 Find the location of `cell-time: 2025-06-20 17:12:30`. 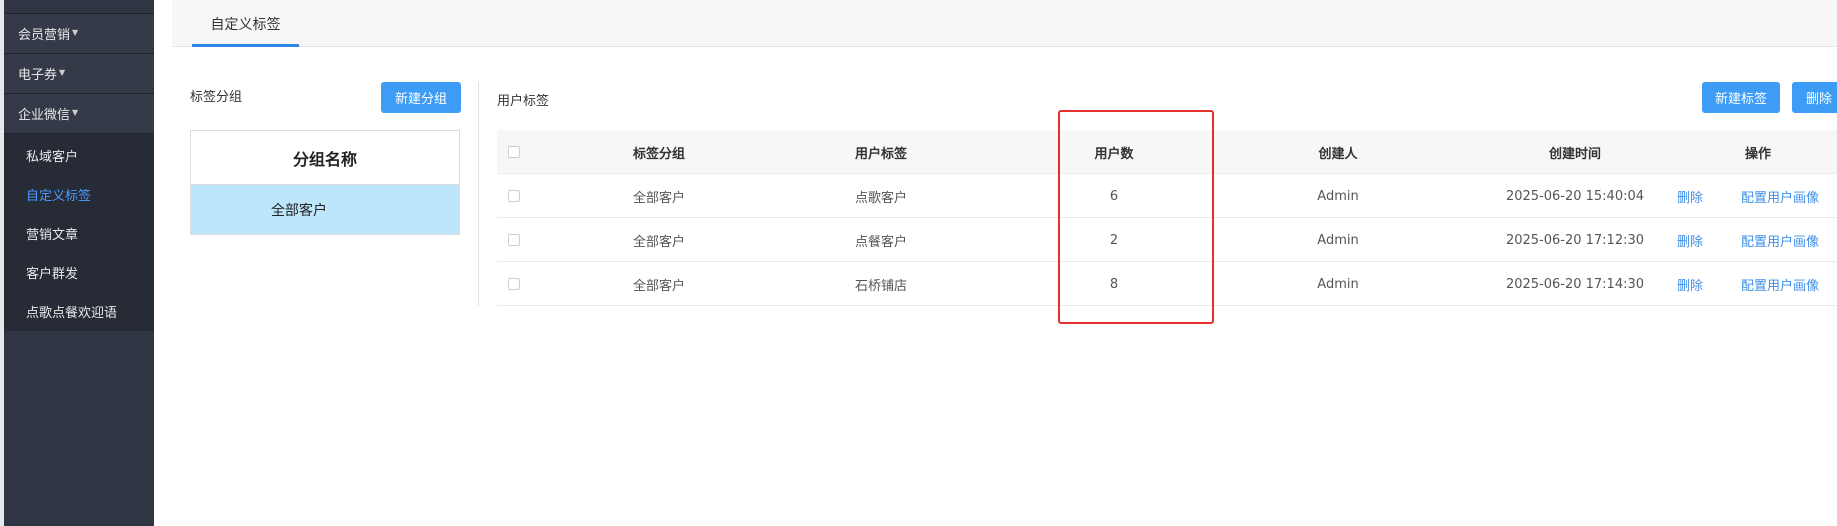

cell-time: 2025-06-20 17:12:30 is located at coordinates (1575, 240).